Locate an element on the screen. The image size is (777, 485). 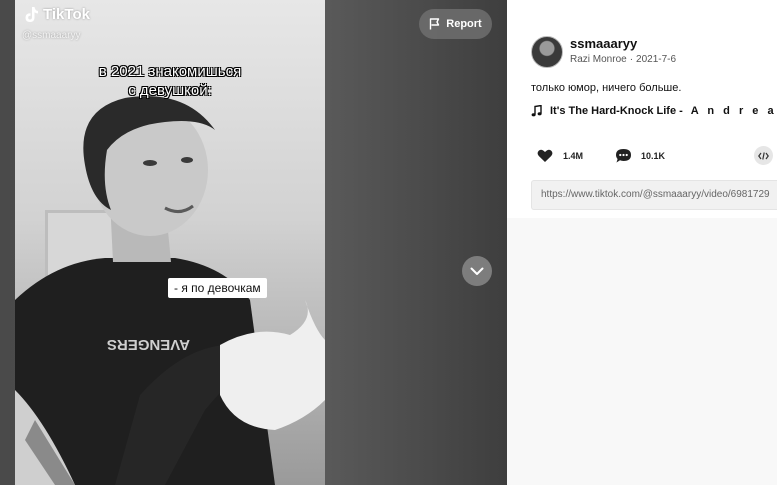
post-date: 2021-7-6 is located at coordinates (656, 59).